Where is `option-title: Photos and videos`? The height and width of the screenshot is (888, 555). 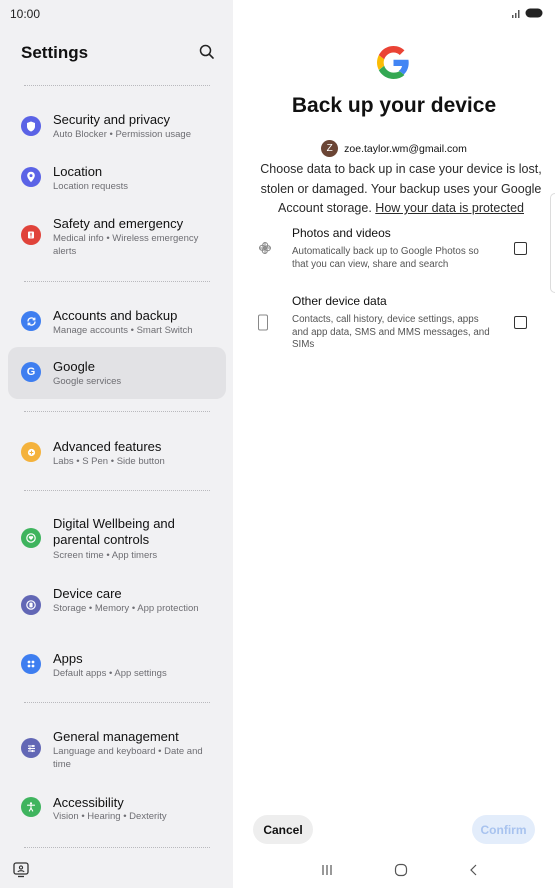
option-title: Photos and videos is located at coordinates (341, 233).